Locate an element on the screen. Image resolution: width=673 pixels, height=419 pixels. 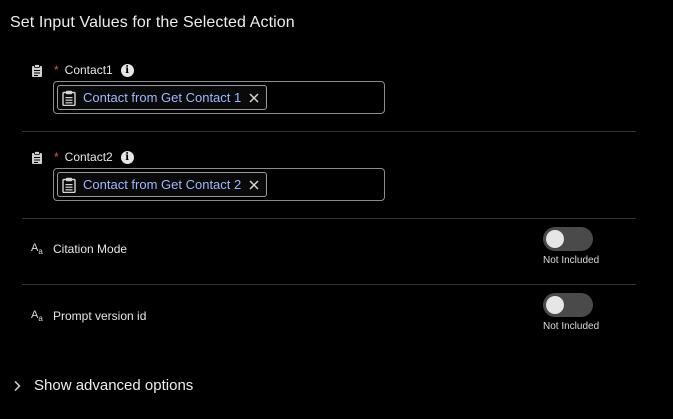
citation-mode-label: Citation Mode is located at coordinates (90, 249).